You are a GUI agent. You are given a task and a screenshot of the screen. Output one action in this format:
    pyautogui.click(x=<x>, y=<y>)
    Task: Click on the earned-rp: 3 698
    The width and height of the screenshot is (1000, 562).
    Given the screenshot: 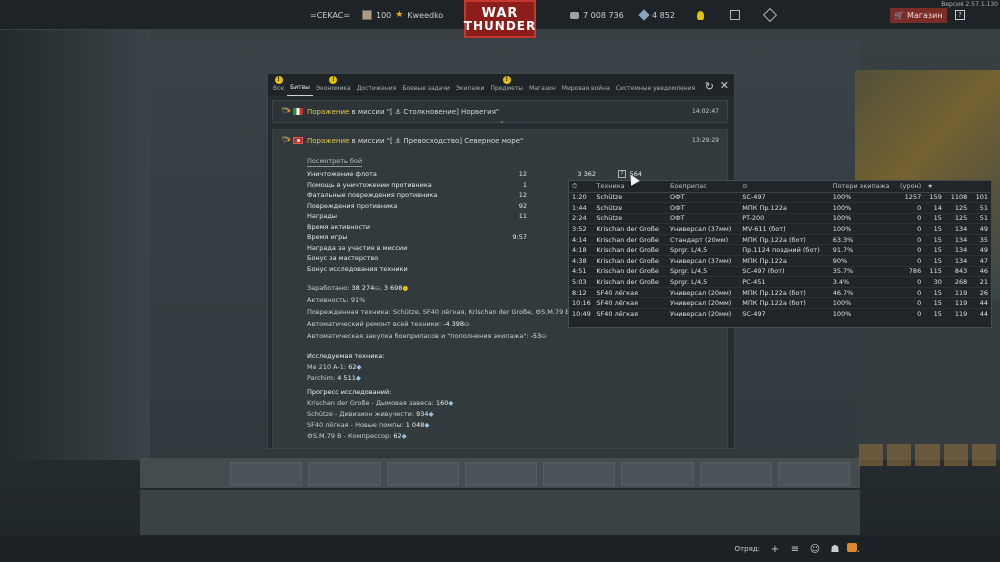 What is the action you would take?
    pyautogui.click(x=393, y=288)
    